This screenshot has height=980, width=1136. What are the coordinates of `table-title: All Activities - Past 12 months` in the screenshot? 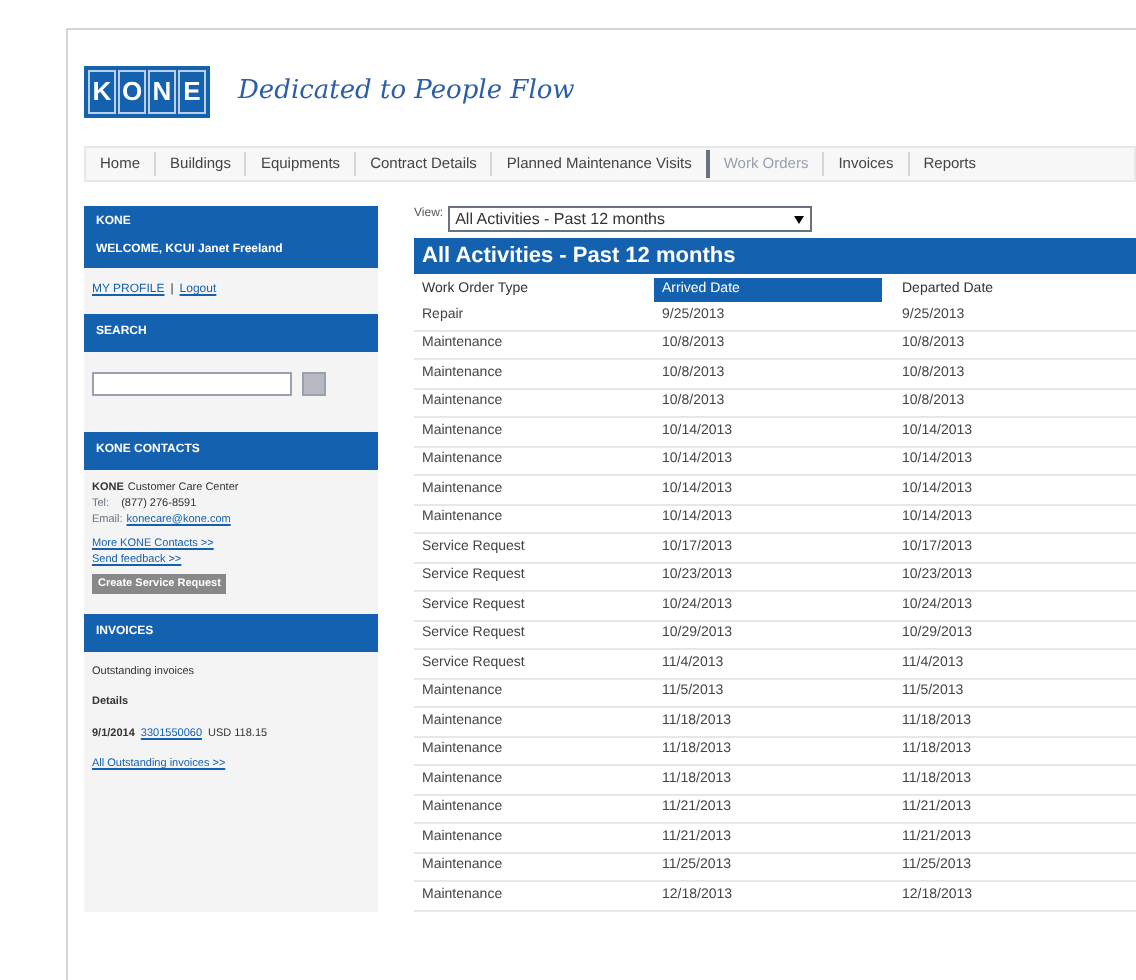 It's located at (775, 256).